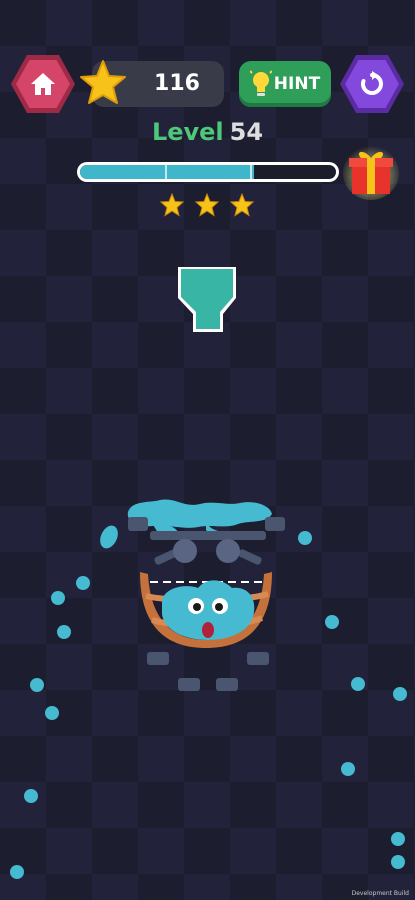 This screenshot has height=900, width=415. I want to click on progress-fill, so click(167, 172).